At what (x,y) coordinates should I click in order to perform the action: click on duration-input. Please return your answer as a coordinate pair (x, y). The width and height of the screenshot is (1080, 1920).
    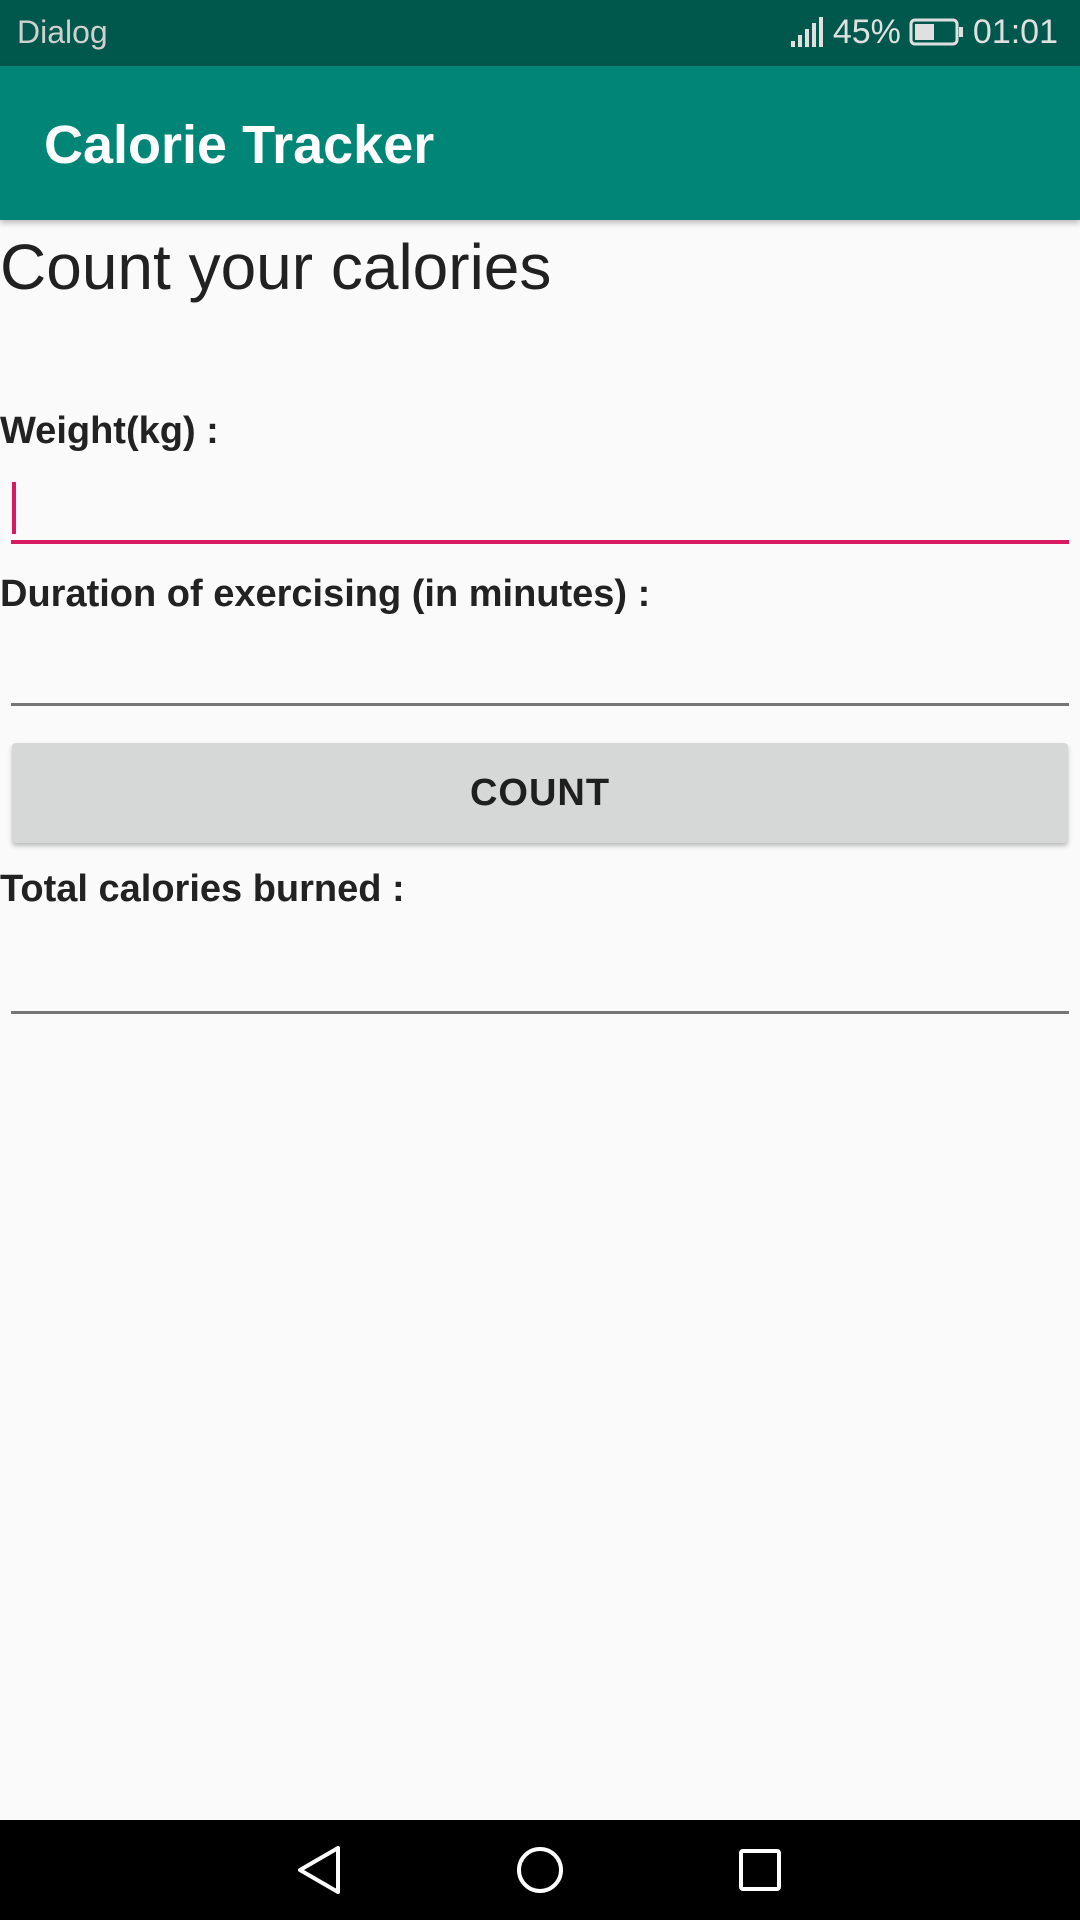
    Looking at the image, I should click on (540, 671).